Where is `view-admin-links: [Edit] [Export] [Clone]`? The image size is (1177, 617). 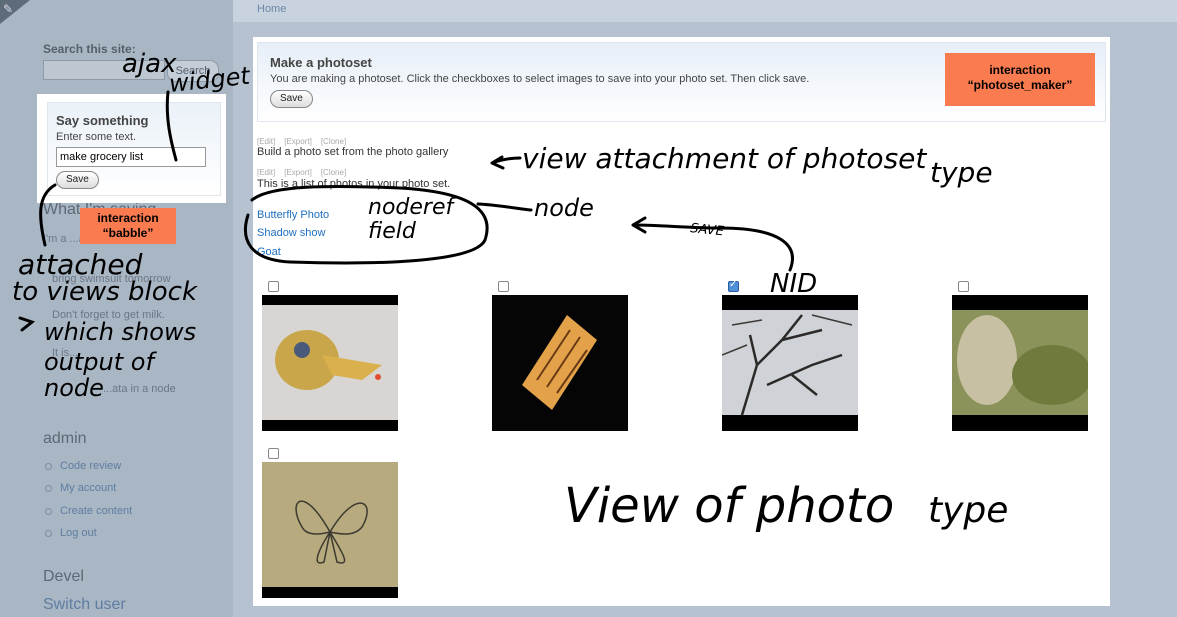 view-admin-links: [Edit] [Export] [Clone] is located at coordinates (306, 172).